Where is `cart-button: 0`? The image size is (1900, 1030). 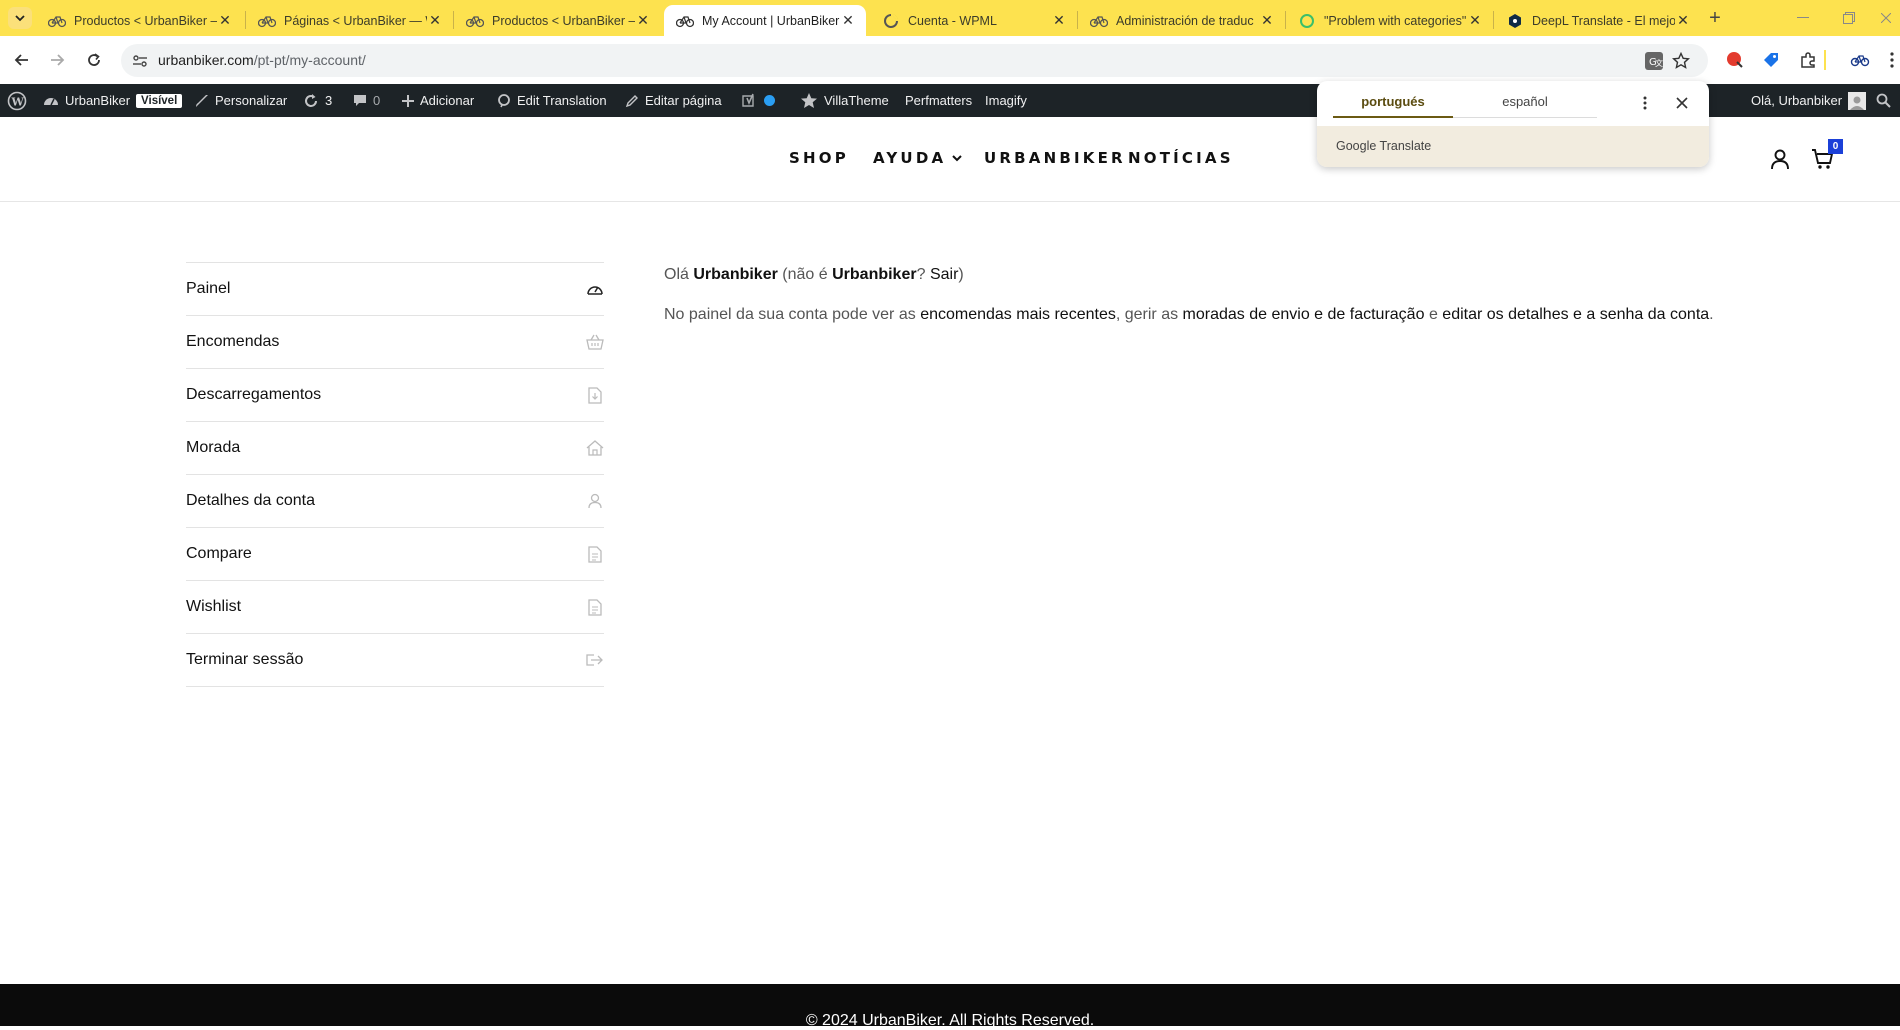 cart-button: 0 is located at coordinates (1826, 156).